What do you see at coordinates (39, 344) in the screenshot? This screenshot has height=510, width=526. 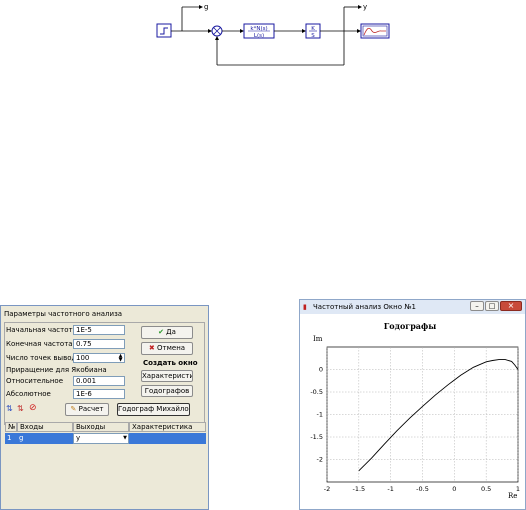 I see `end-freq-label: Конечная частота` at bounding box center [39, 344].